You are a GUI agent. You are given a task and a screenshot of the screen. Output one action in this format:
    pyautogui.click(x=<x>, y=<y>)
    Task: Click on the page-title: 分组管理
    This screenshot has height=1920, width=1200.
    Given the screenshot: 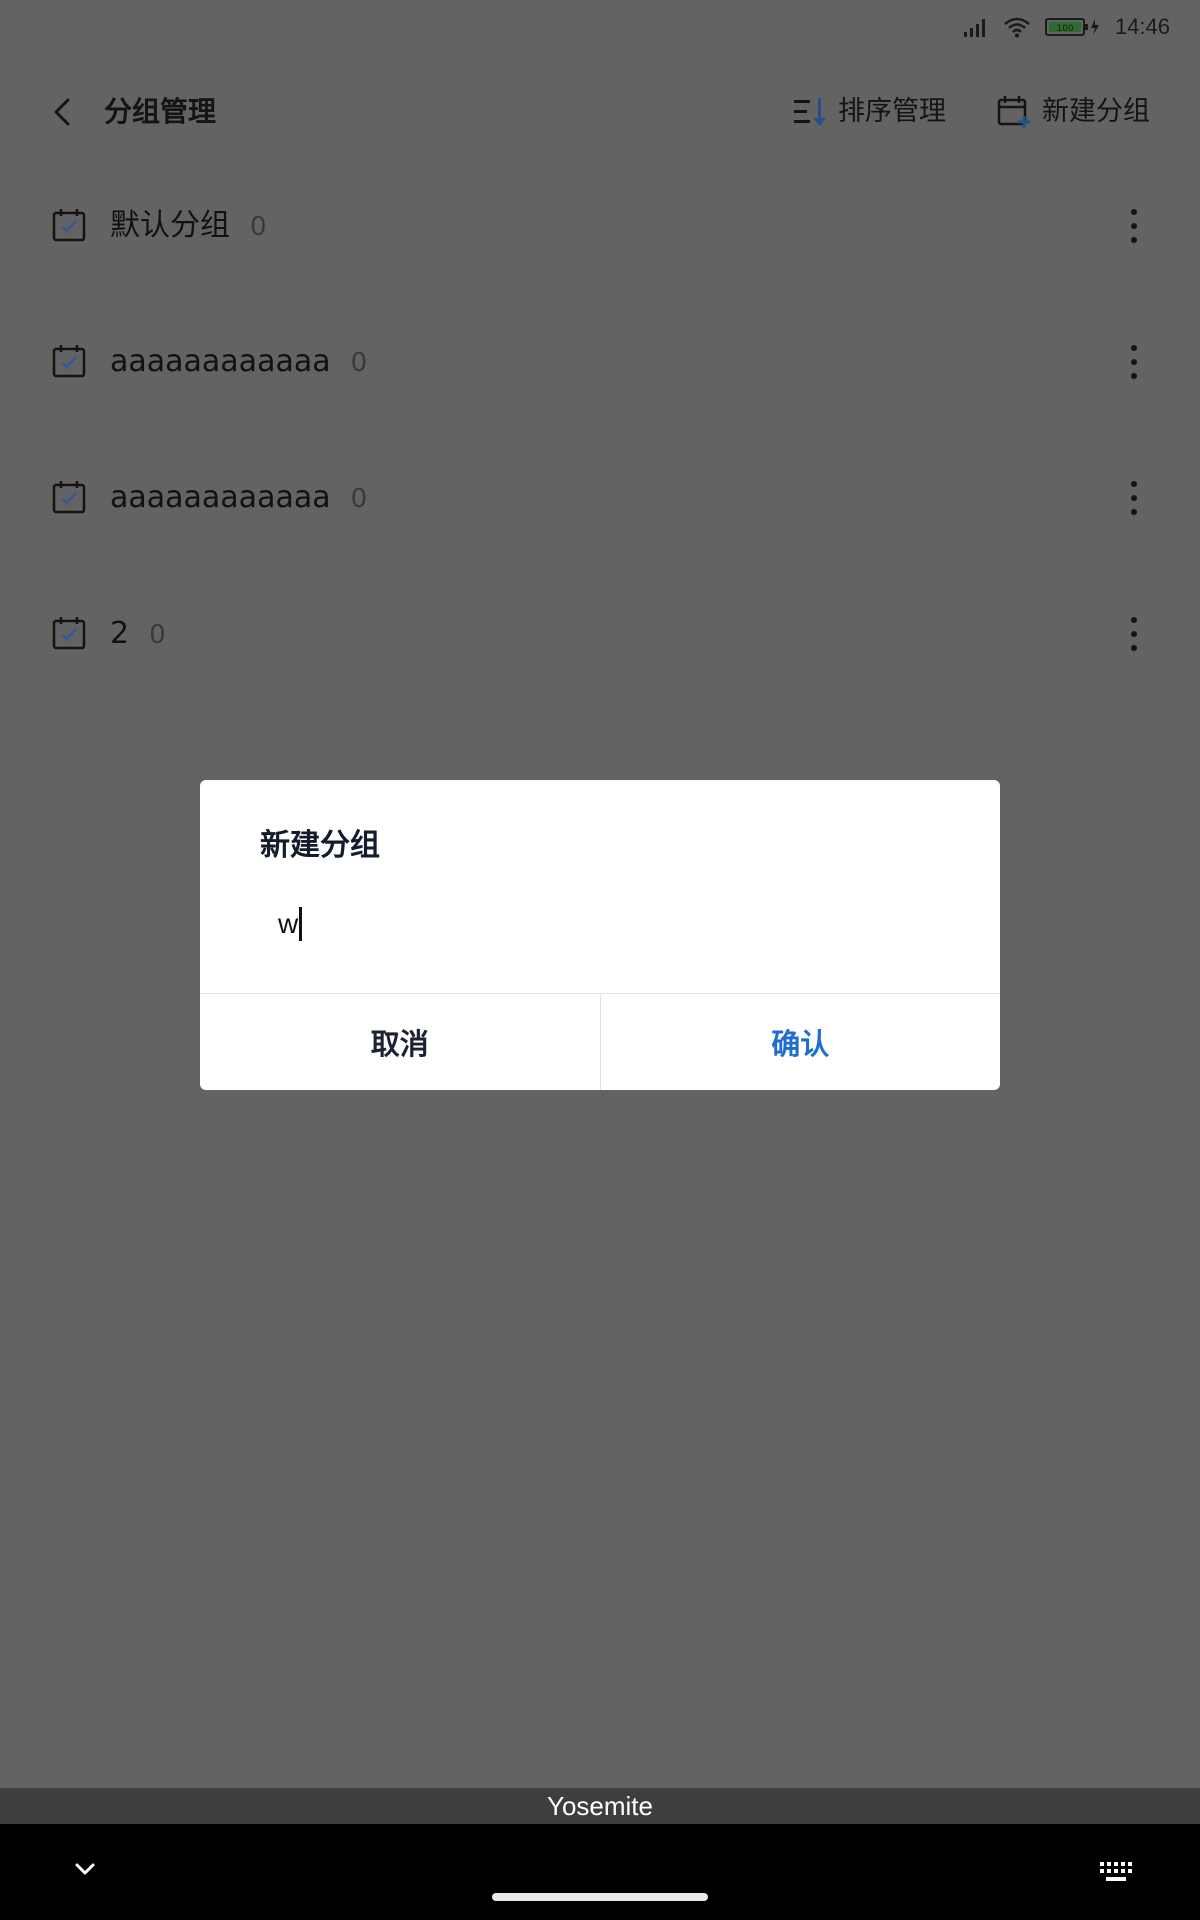 What is the action you would take?
    pyautogui.click(x=160, y=111)
    